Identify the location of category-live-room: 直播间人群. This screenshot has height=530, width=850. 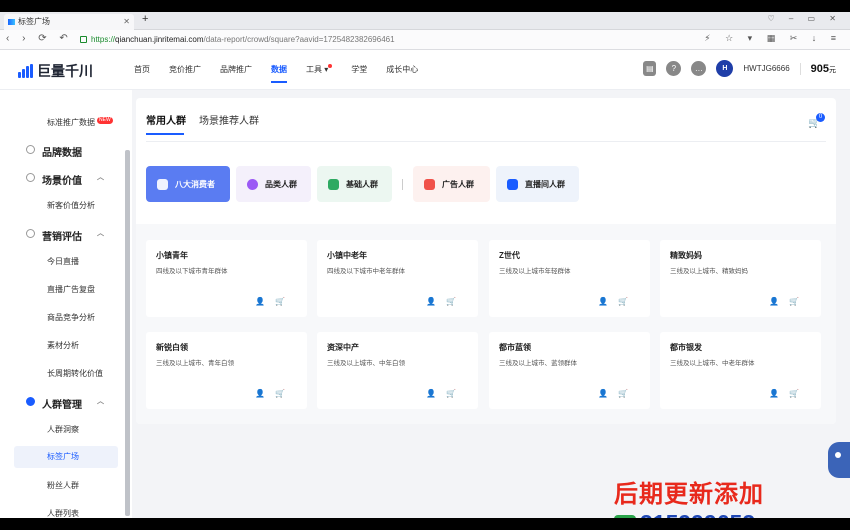
(537, 184).